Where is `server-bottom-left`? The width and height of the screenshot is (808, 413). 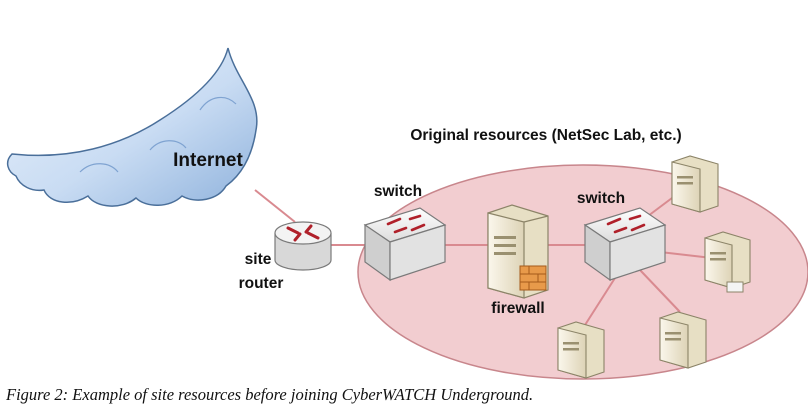
server-bottom-left is located at coordinates (581, 350).